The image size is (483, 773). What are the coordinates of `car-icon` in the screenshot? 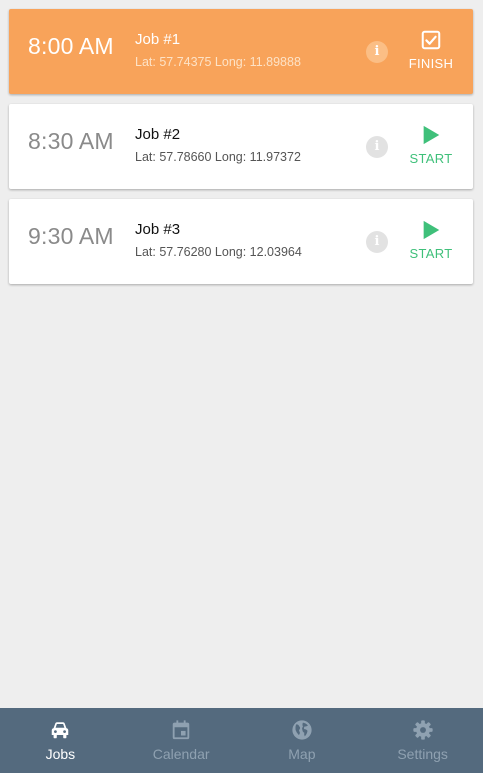 It's located at (60, 730).